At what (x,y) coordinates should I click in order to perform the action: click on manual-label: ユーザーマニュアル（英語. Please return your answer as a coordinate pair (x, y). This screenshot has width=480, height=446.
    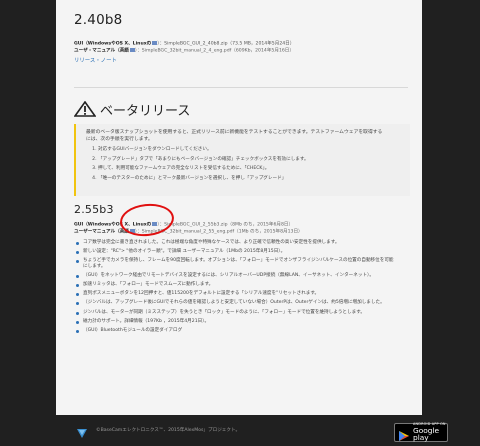
    Looking at the image, I should click on (101, 232).